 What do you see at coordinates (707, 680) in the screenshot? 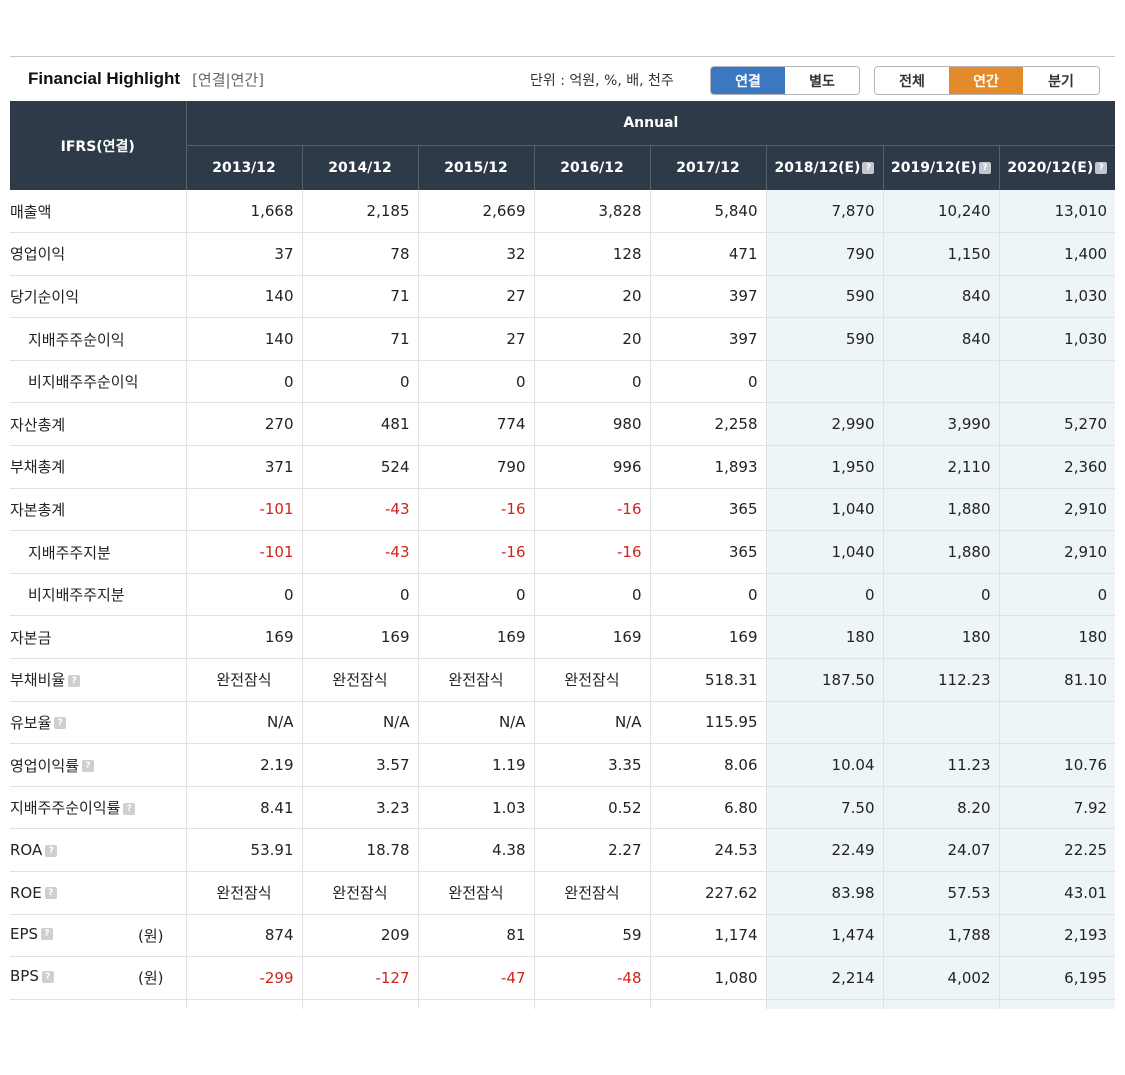
I see `table-cell: 518.31` at bounding box center [707, 680].